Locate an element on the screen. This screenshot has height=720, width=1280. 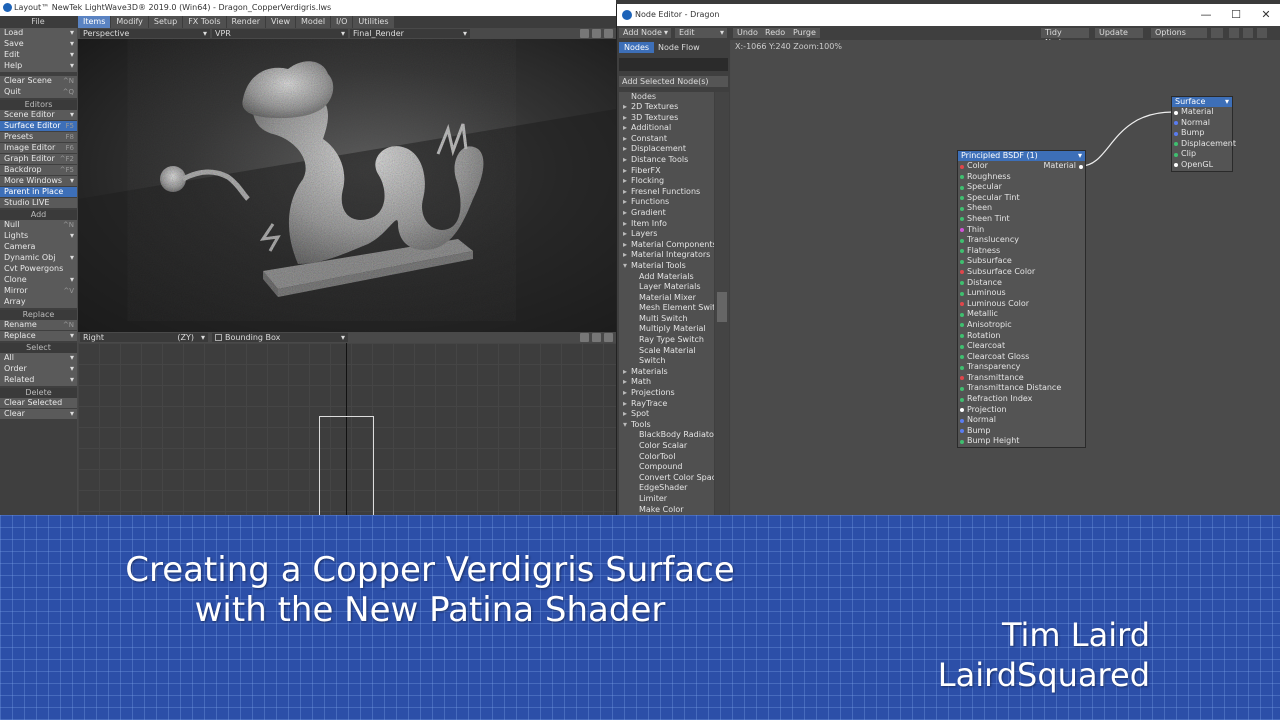
toolbar-image-editor: Image Editor F6 is located at coordinates (38, 147).